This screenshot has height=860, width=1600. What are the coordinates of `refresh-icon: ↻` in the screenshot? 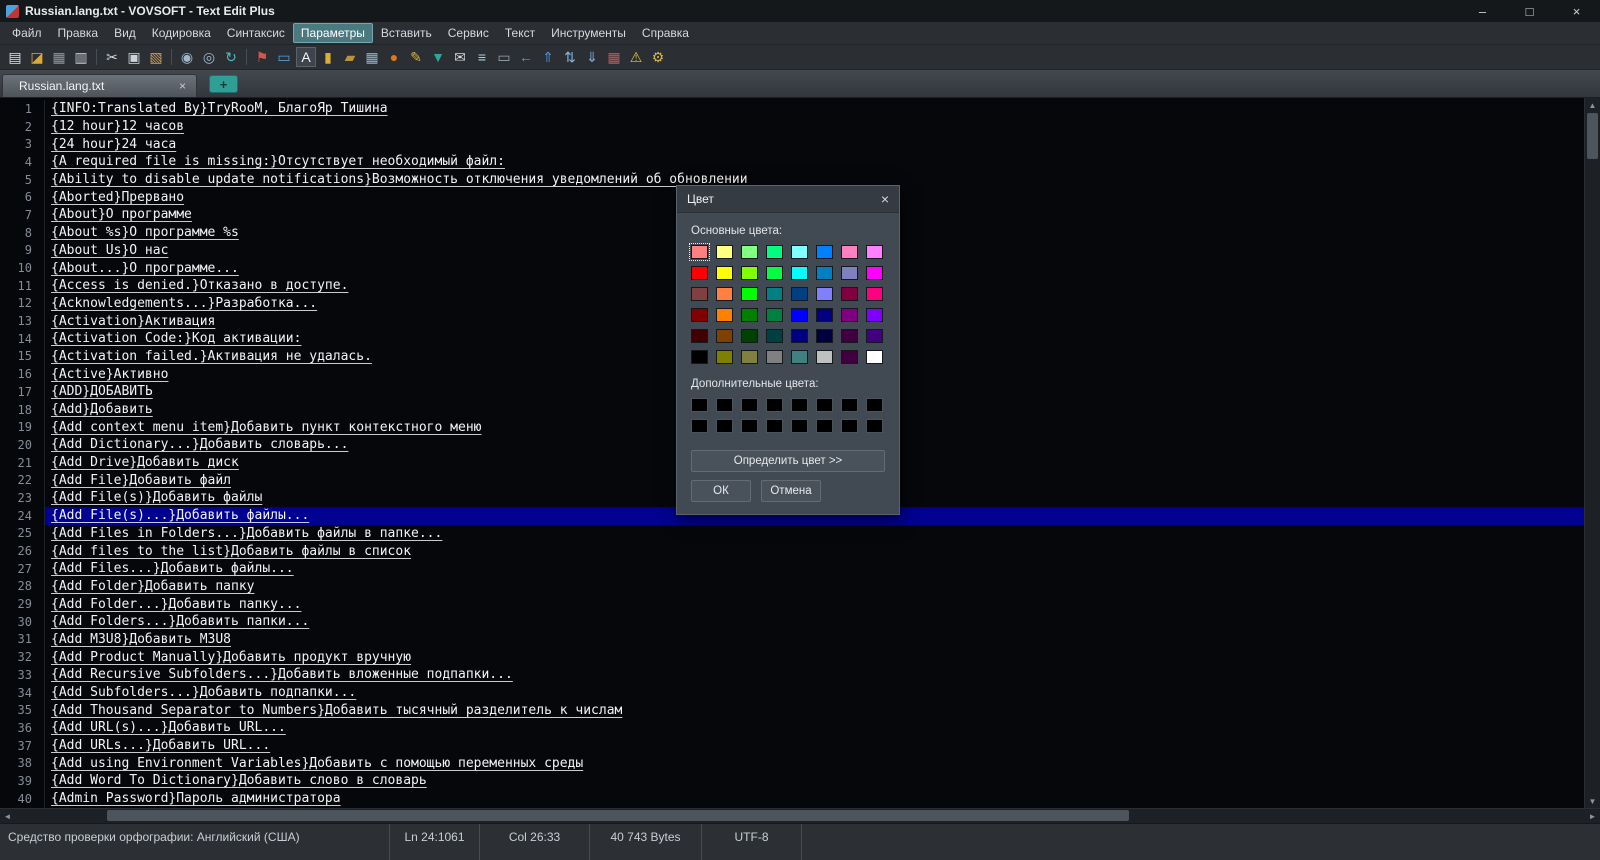 It's located at (231, 57).